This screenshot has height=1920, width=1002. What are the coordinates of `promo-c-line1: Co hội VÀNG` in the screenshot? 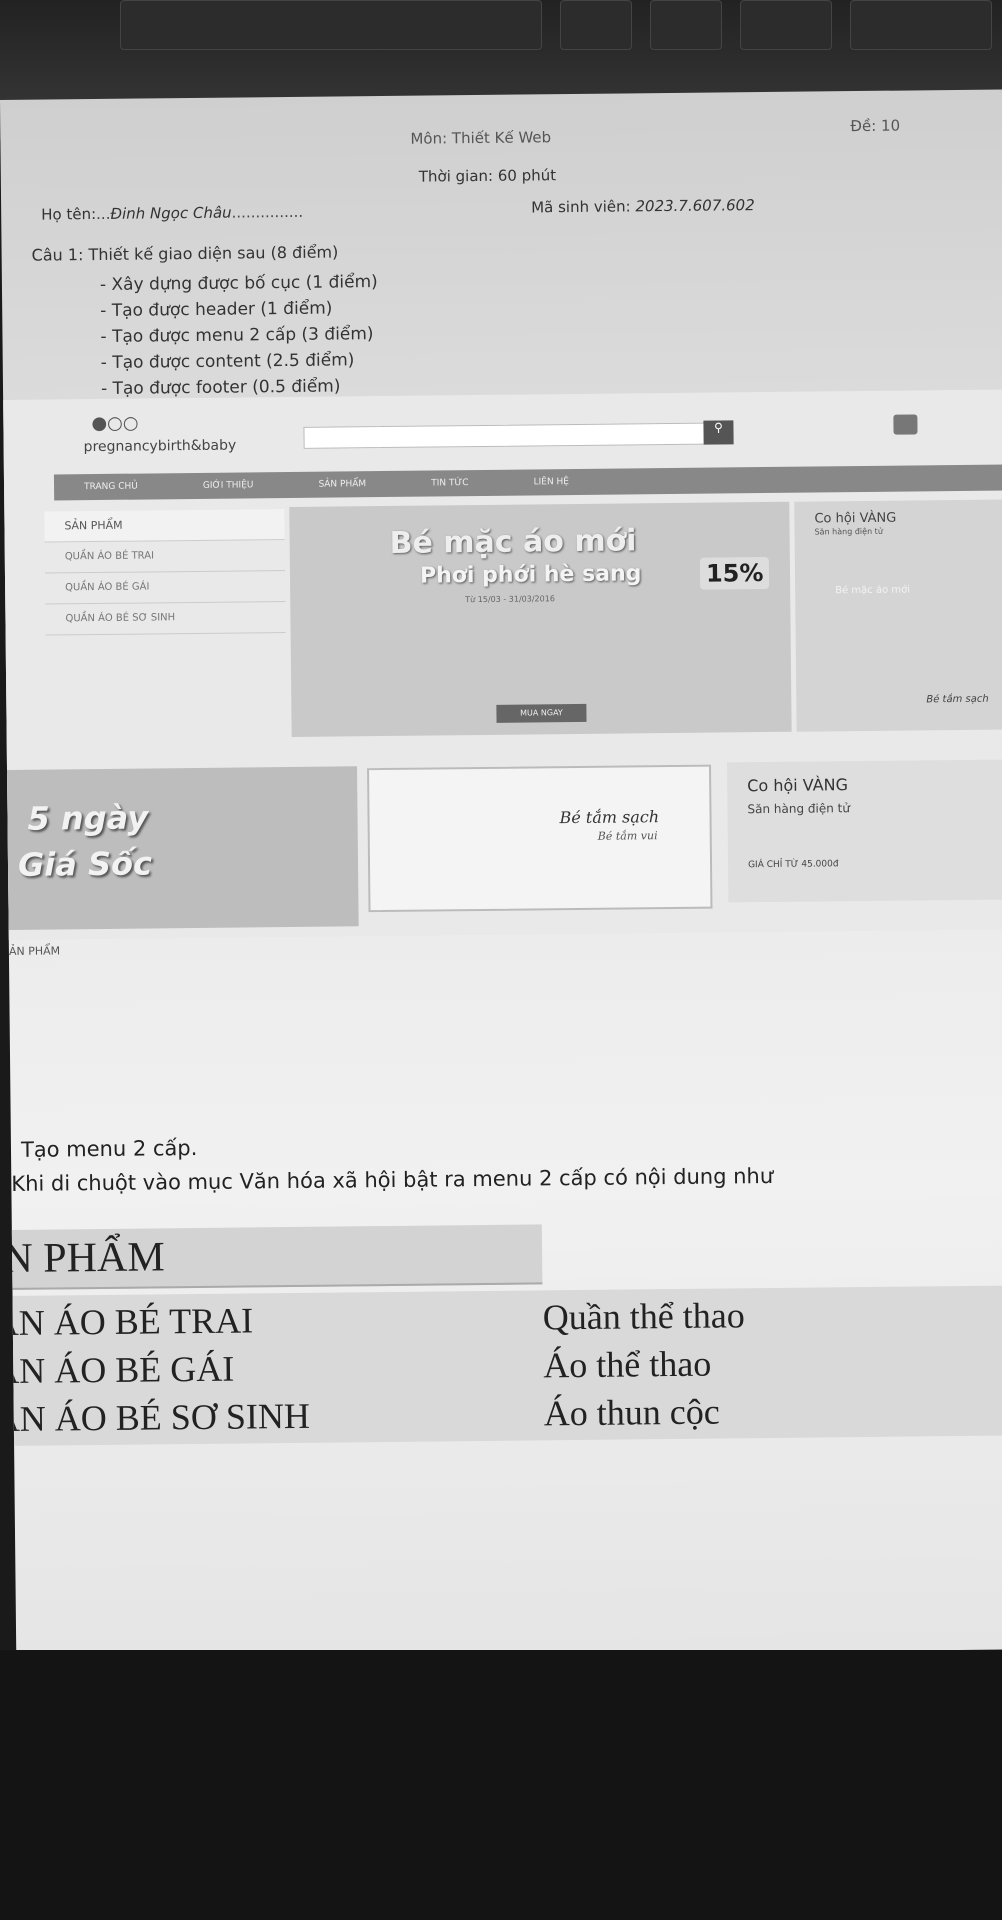 It's located at (798, 785).